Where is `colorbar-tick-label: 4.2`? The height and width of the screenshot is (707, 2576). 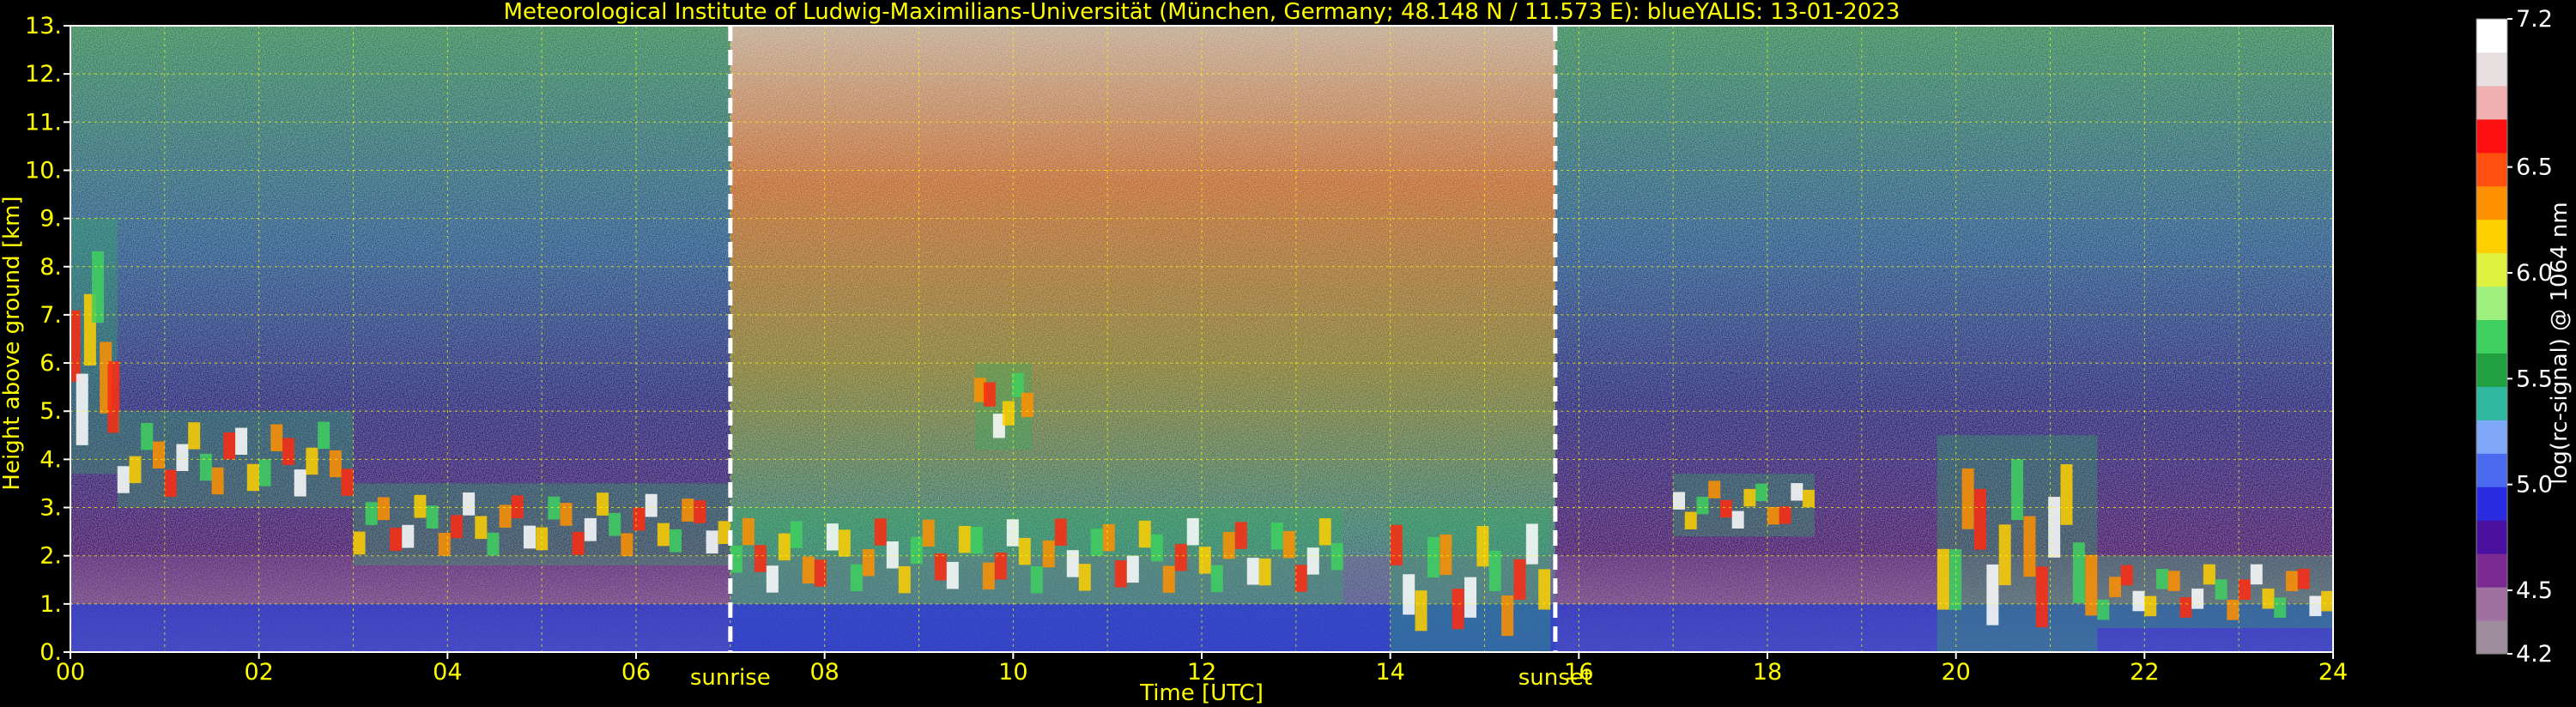 colorbar-tick-label: 4.2 is located at coordinates (2534, 654).